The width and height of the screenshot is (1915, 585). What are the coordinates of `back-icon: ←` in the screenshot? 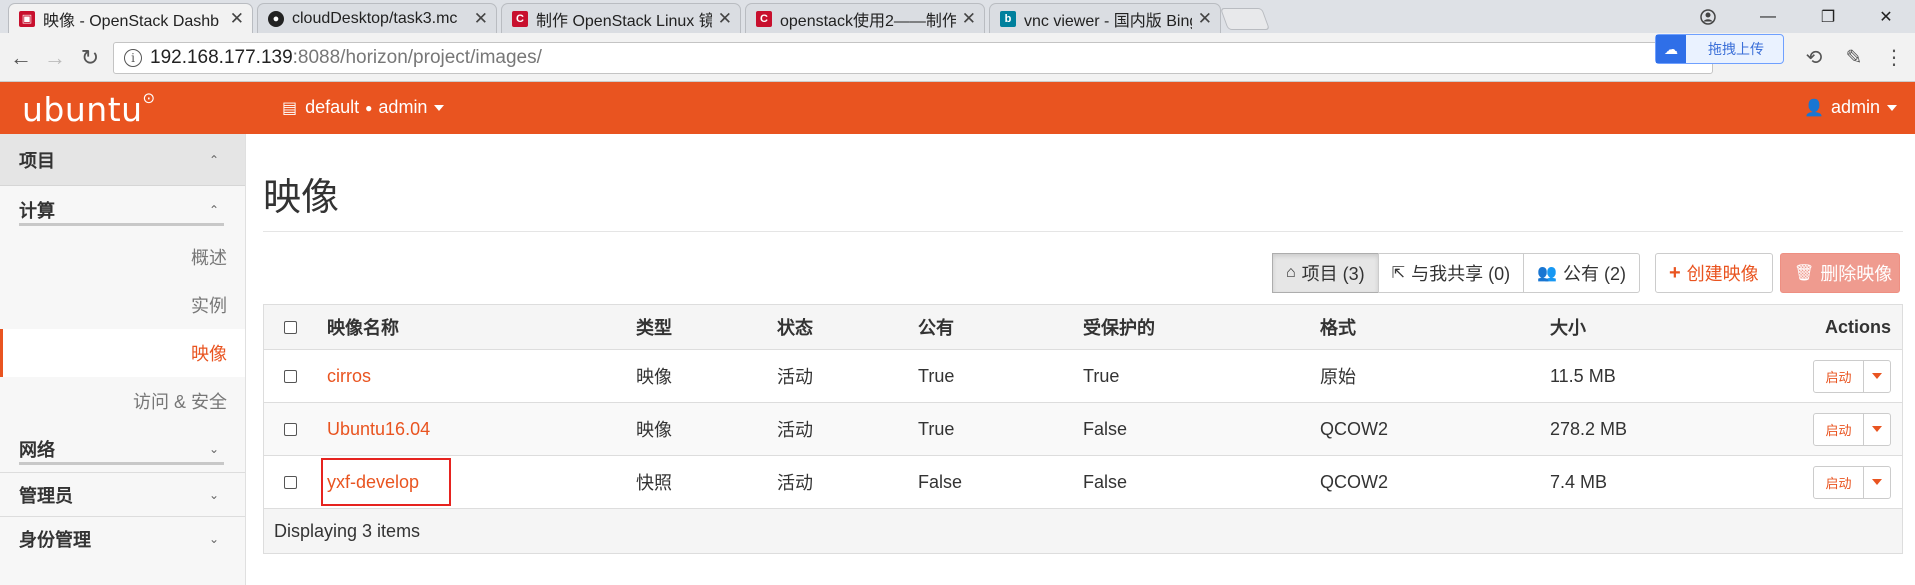 It's located at (21, 58).